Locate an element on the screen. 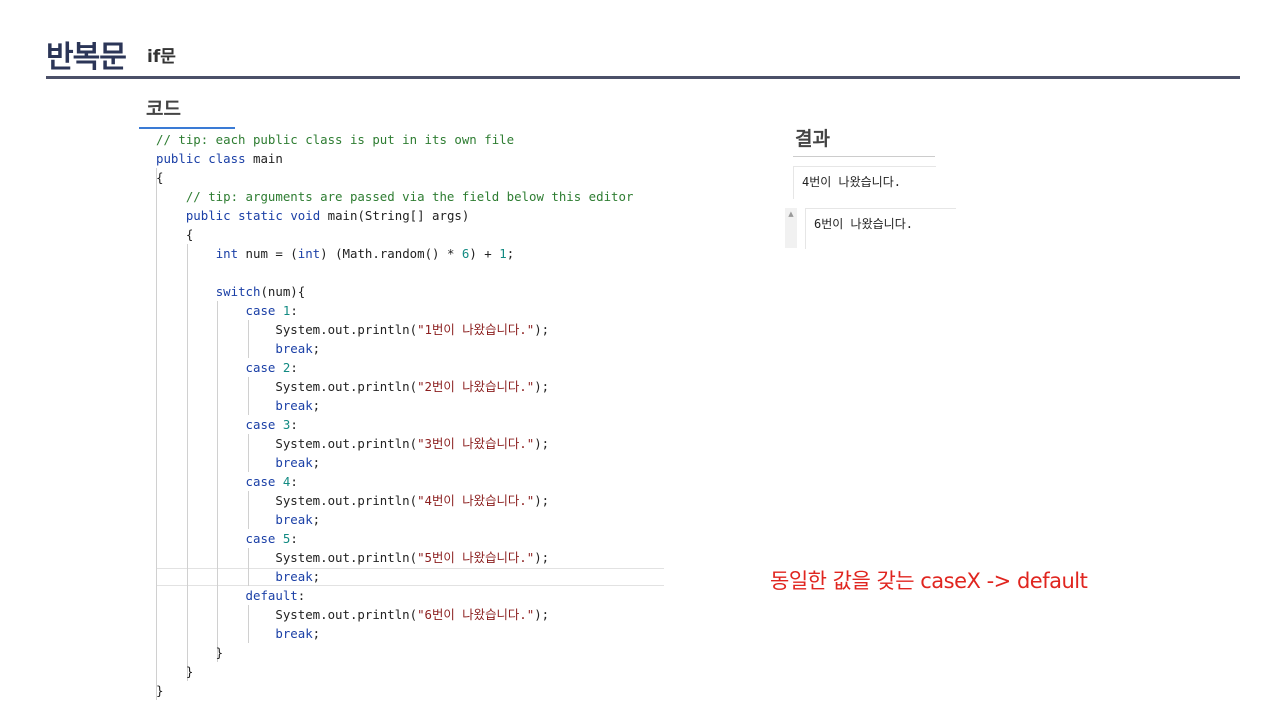 This screenshot has height=720, width=1280. code-line: public class main is located at coordinates (219, 158).